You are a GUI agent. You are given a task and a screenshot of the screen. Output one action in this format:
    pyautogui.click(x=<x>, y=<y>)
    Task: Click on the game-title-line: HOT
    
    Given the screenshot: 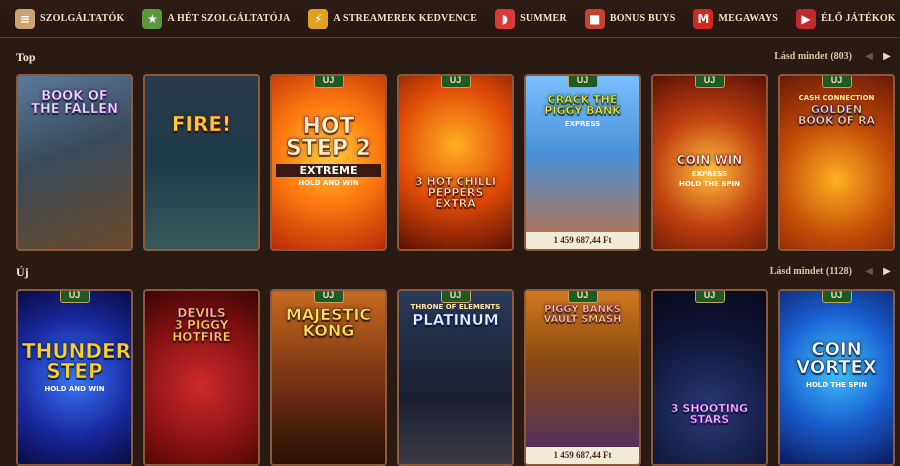 What is the action you would take?
    pyautogui.click(x=328, y=126)
    